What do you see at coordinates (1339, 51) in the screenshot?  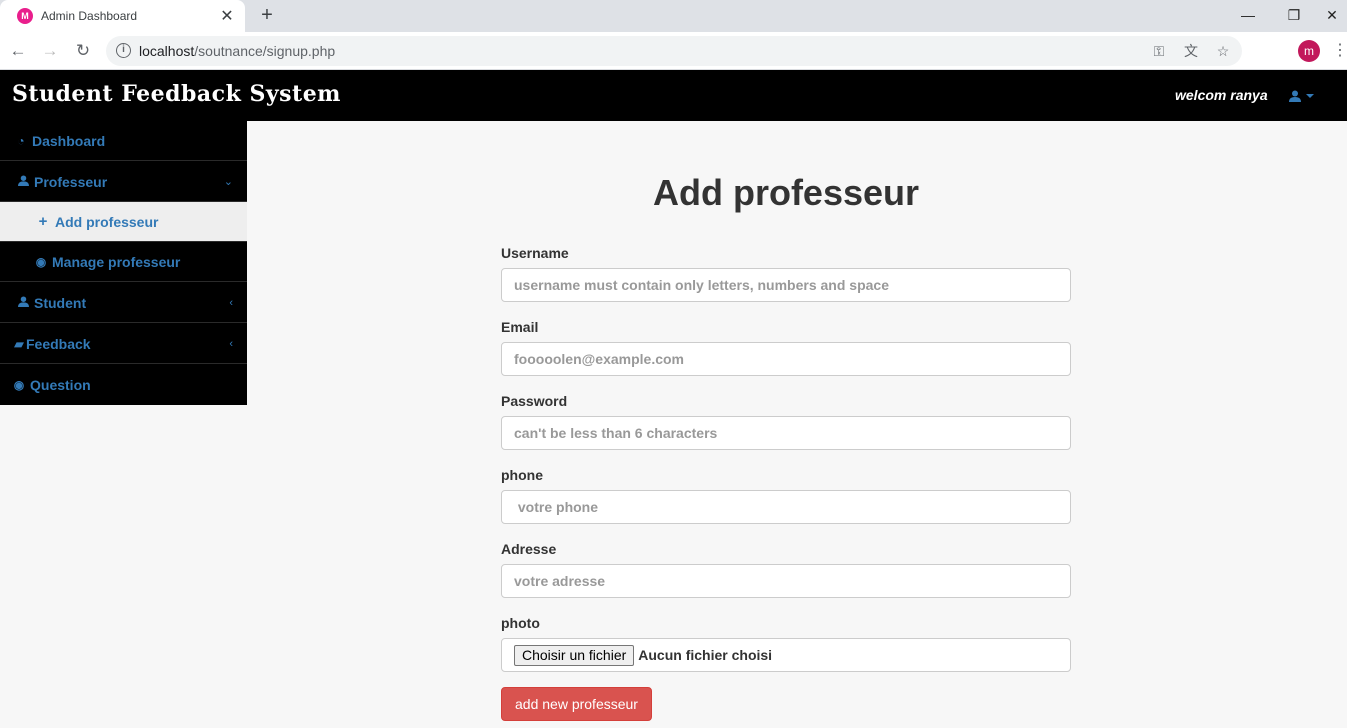 I see `menu-icon: ⋮` at bounding box center [1339, 51].